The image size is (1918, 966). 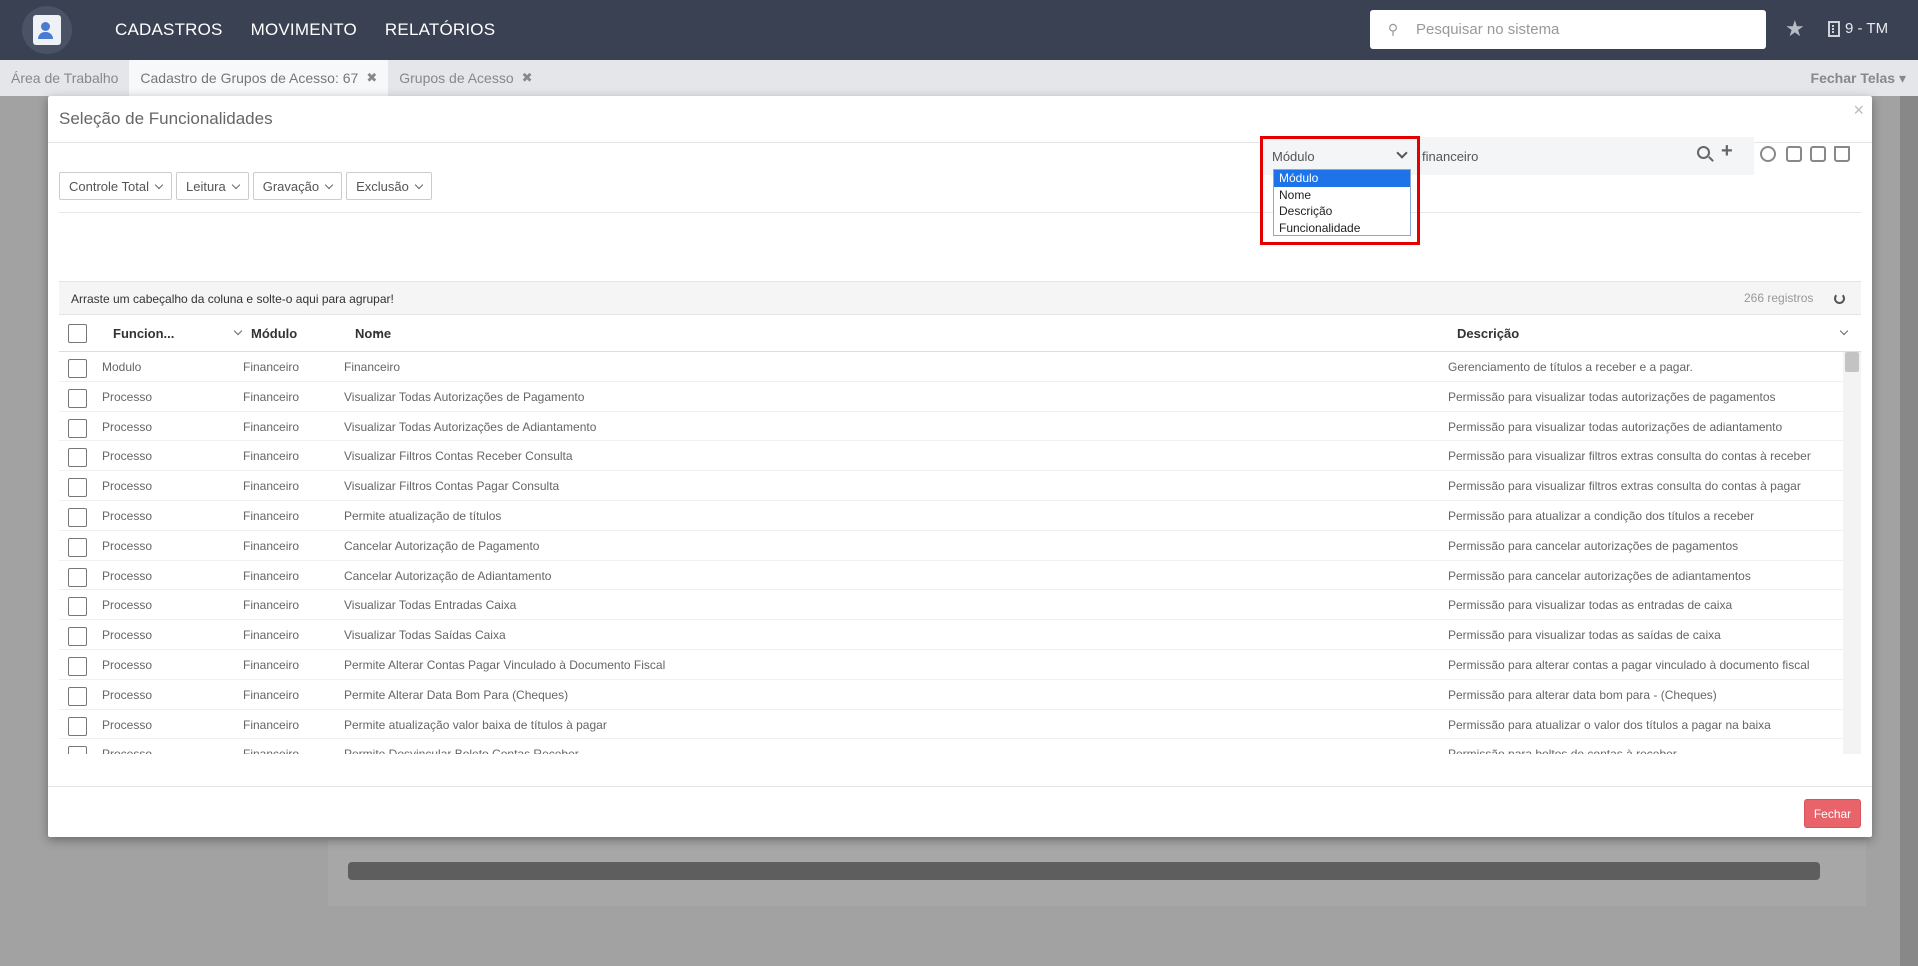 What do you see at coordinates (1555, 156) in the screenshot?
I see `filter-input` at bounding box center [1555, 156].